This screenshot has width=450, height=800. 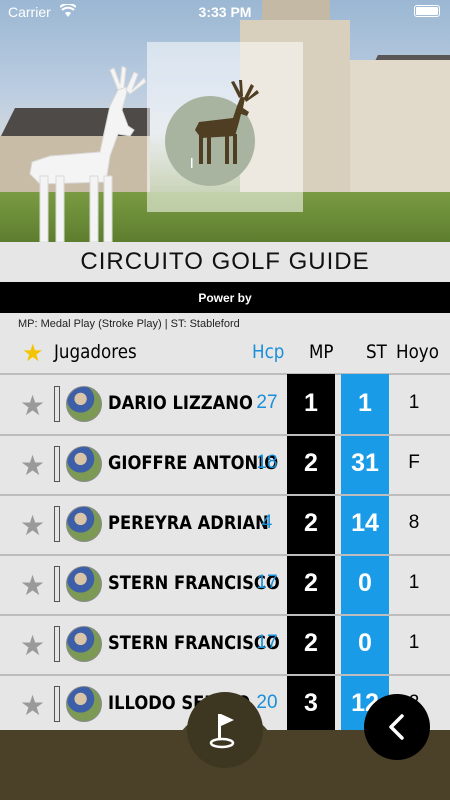 What do you see at coordinates (414, 522) in the screenshot?
I see `player-hoyo: 8` at bounding box center [414, 522].